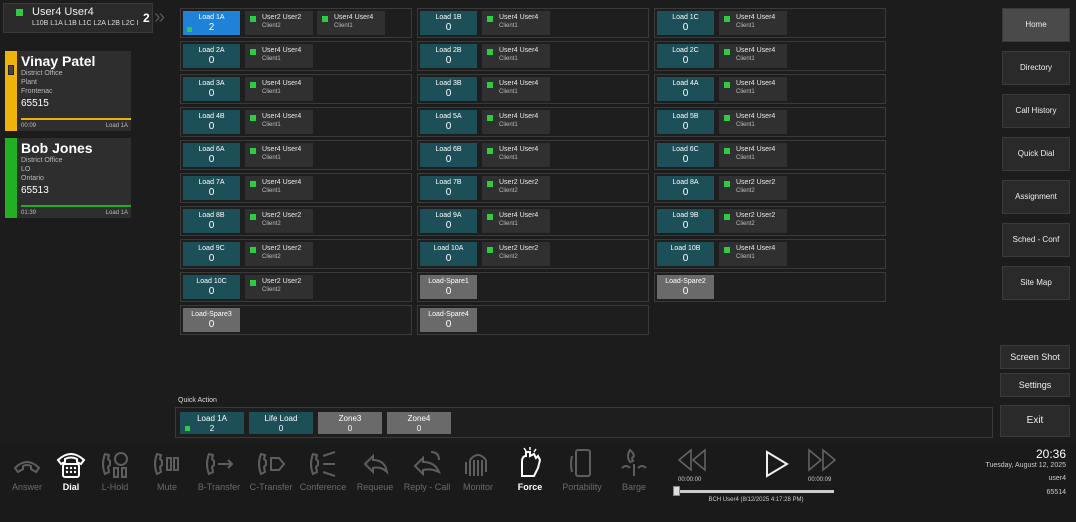  I want to click on playback-slider-handle, so click(676, 491).